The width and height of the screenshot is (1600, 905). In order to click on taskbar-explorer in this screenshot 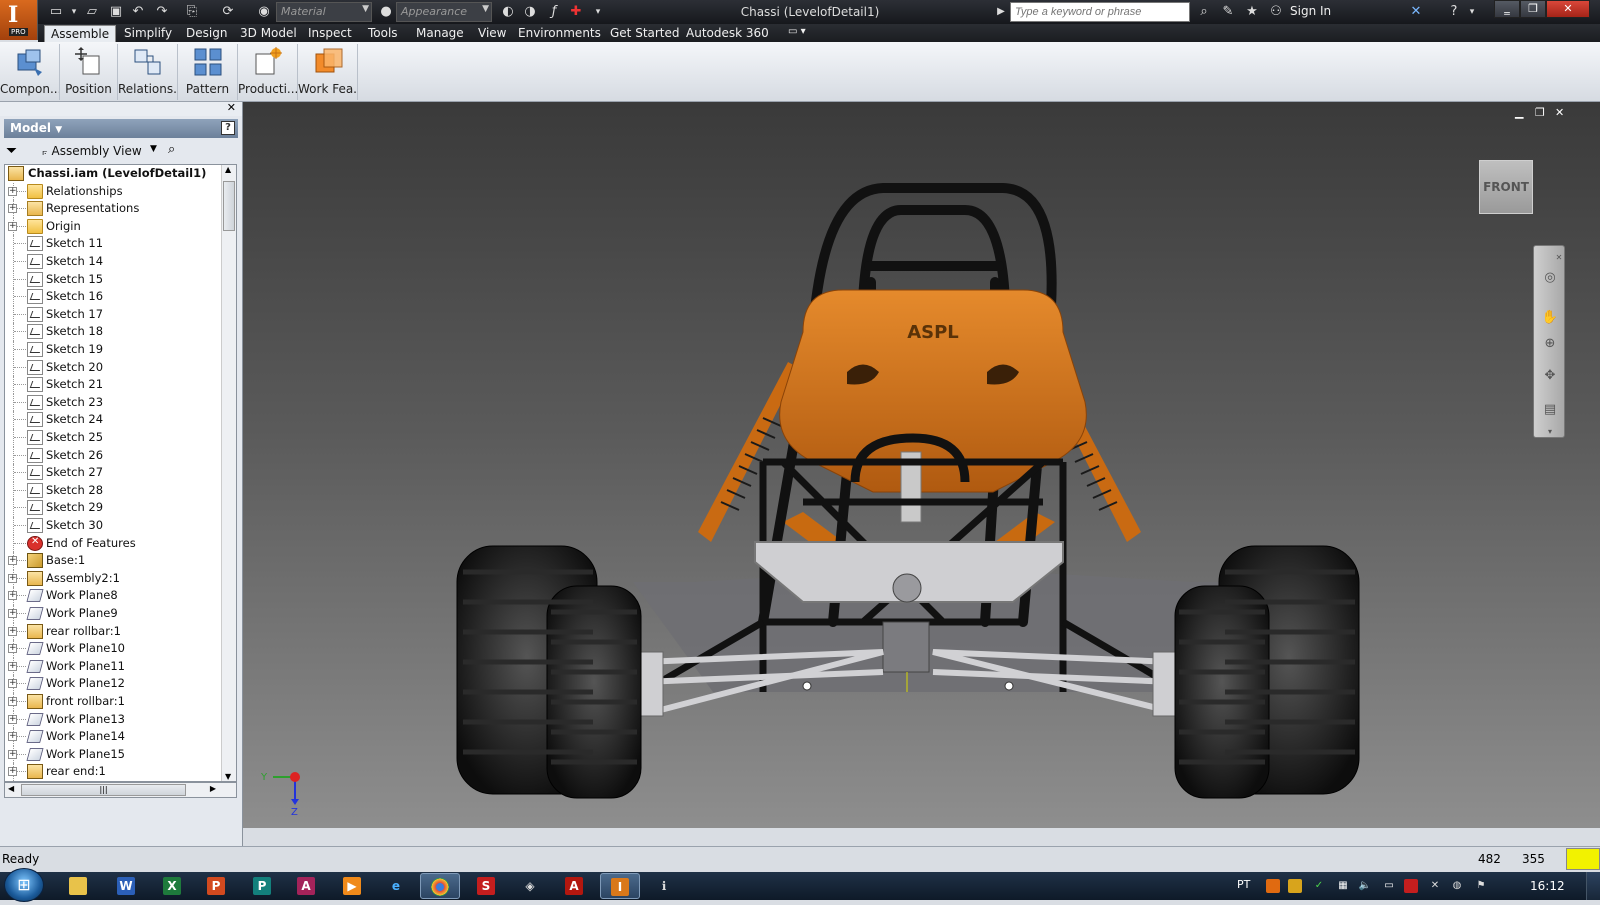, I will do `click(78, 886)`.